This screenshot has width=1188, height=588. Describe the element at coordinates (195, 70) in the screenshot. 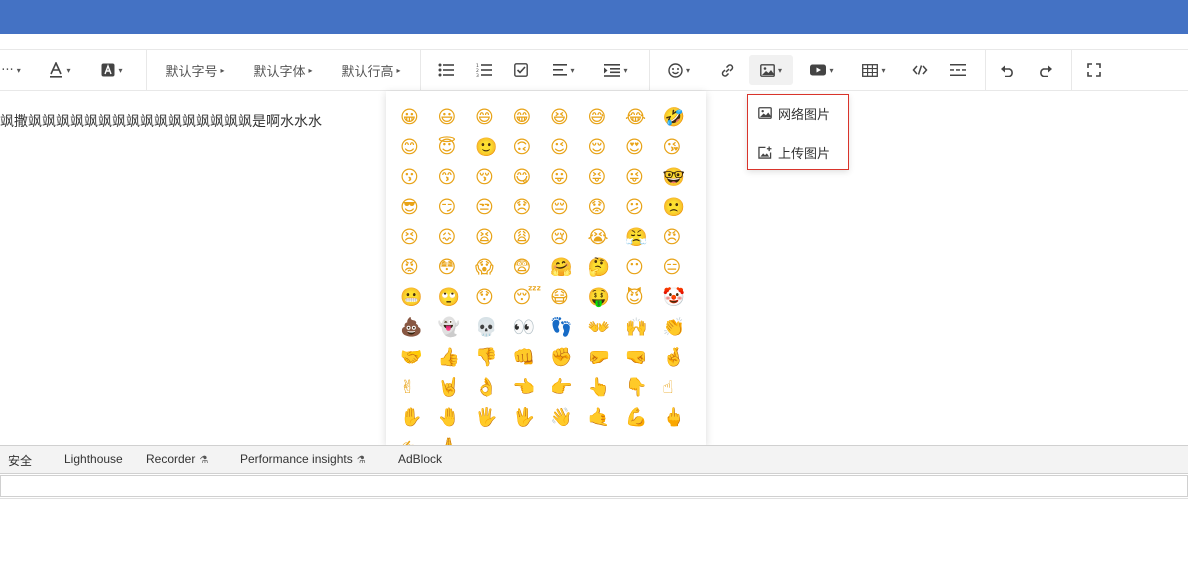

I see `font-size-select: 默认字号 ▸` at that location.